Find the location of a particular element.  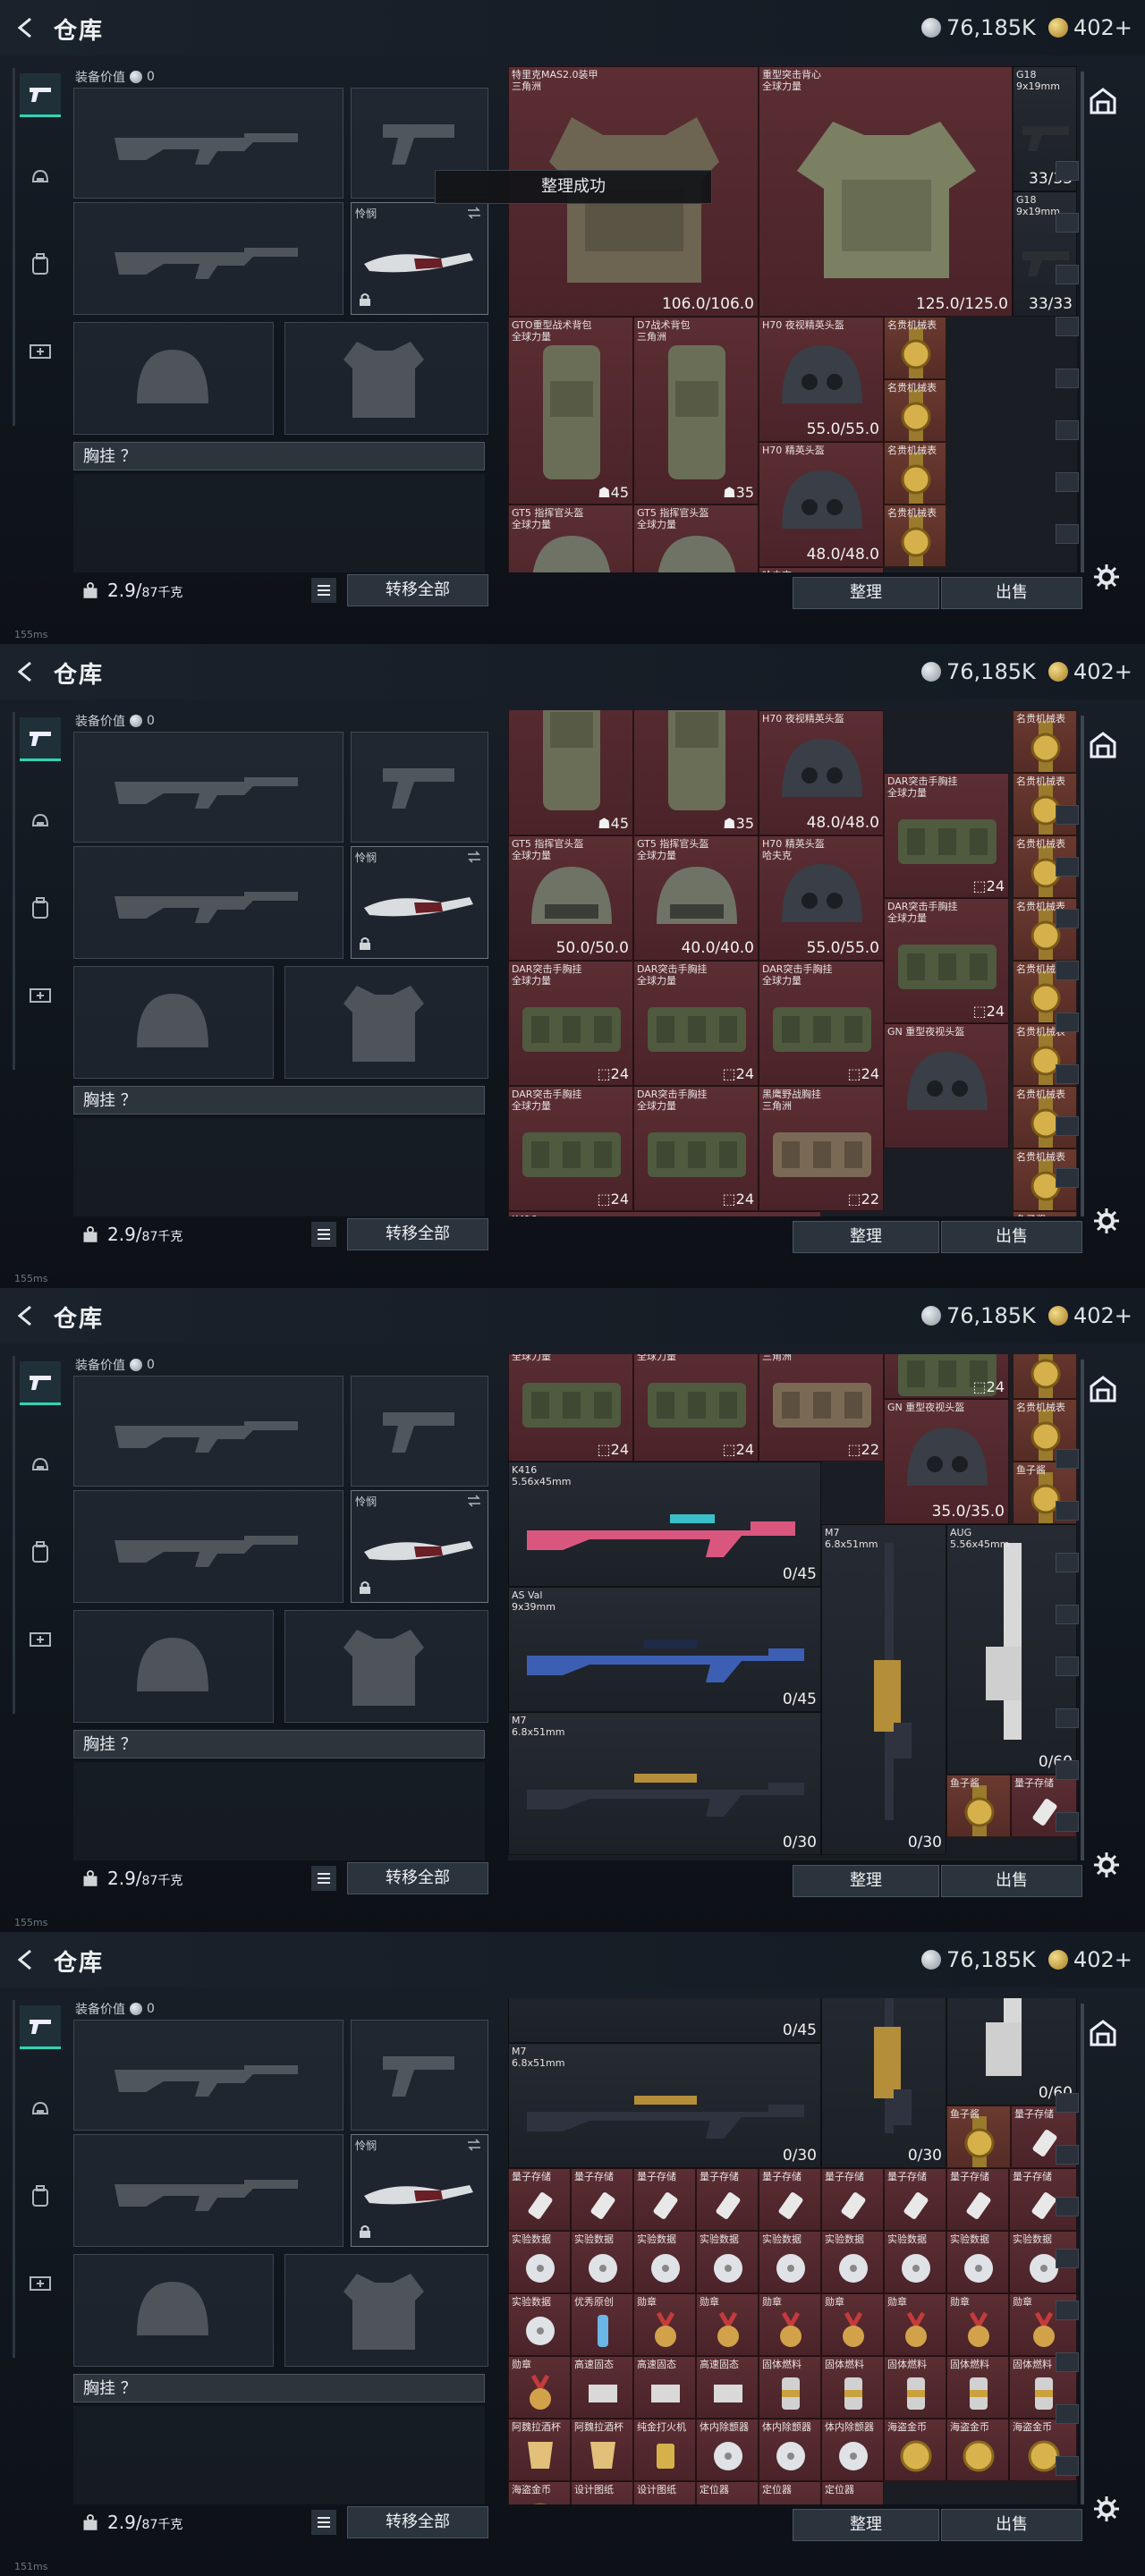

inventory-item: D7战术背包 三角洲 ☗35 is located at coordinates (696, 410).